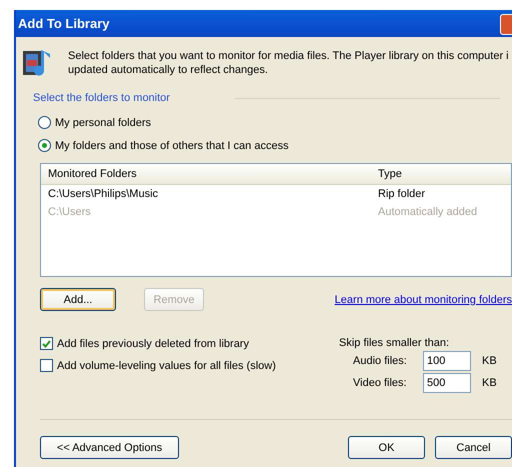 Image resolution: width=512 pixels, height=467 pixels. Describe the element at coordinates (386, 447) in the screenshot. I see `dialog-button: OK` at that location.